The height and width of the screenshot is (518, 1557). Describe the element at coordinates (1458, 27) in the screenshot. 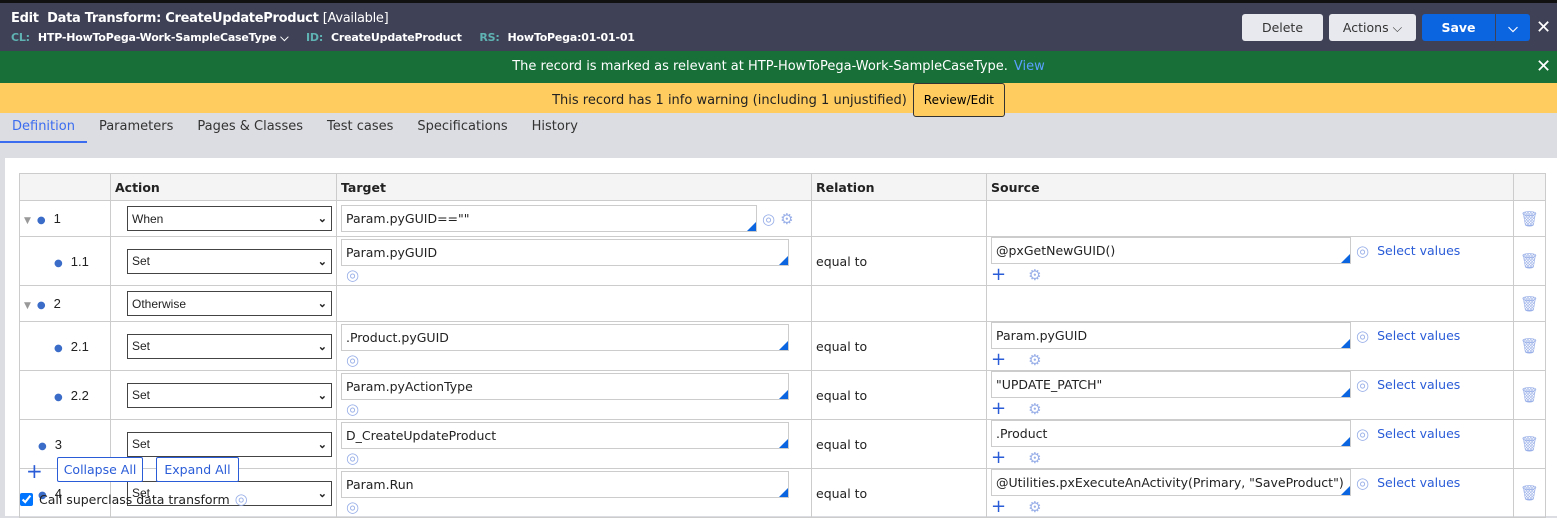

I see `save-button: Save` at that location.